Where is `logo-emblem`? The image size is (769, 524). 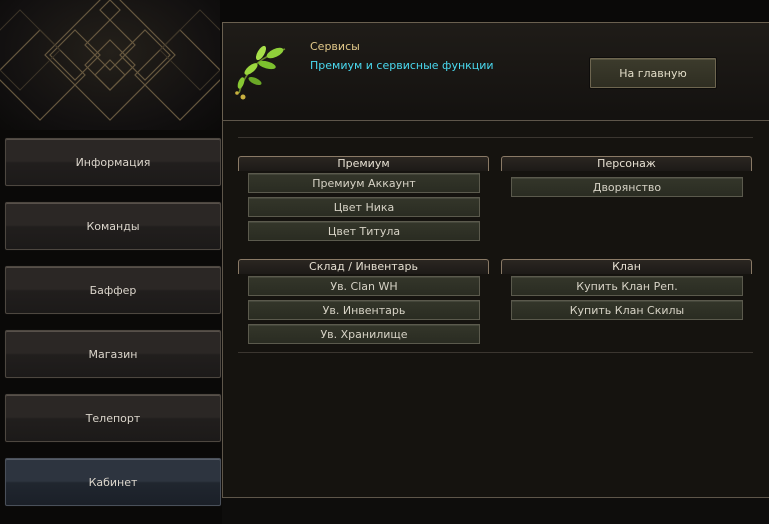
logo-emblem is located at coordinates (110, 65).